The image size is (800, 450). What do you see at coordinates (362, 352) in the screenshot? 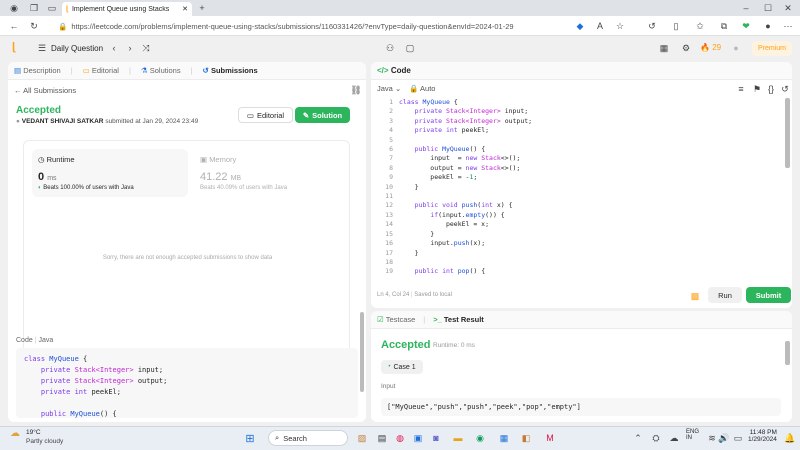
I see `left-scrollbar` at bounding box center [362, 352].